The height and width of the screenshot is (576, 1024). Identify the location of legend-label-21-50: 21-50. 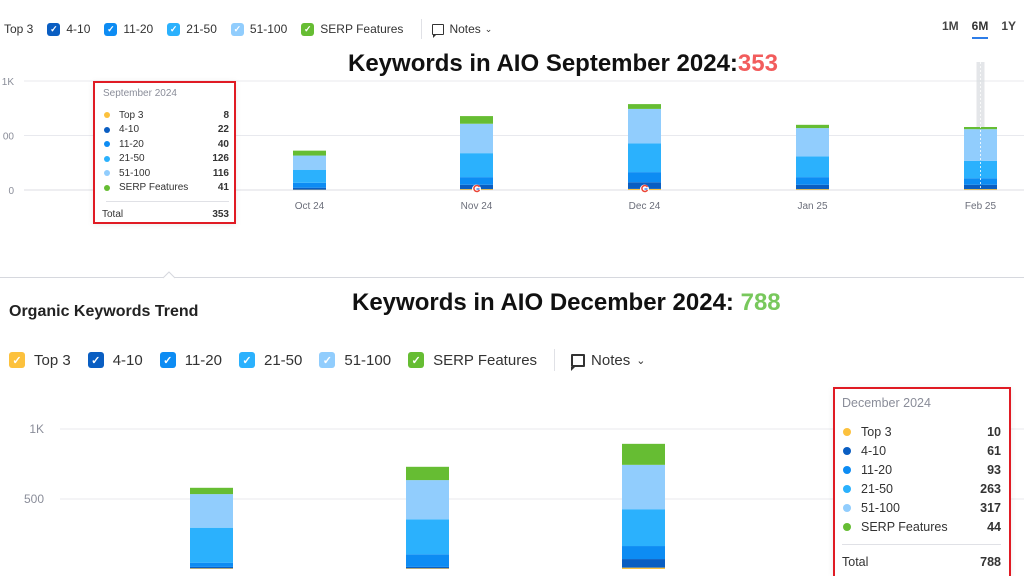
(283, 360).